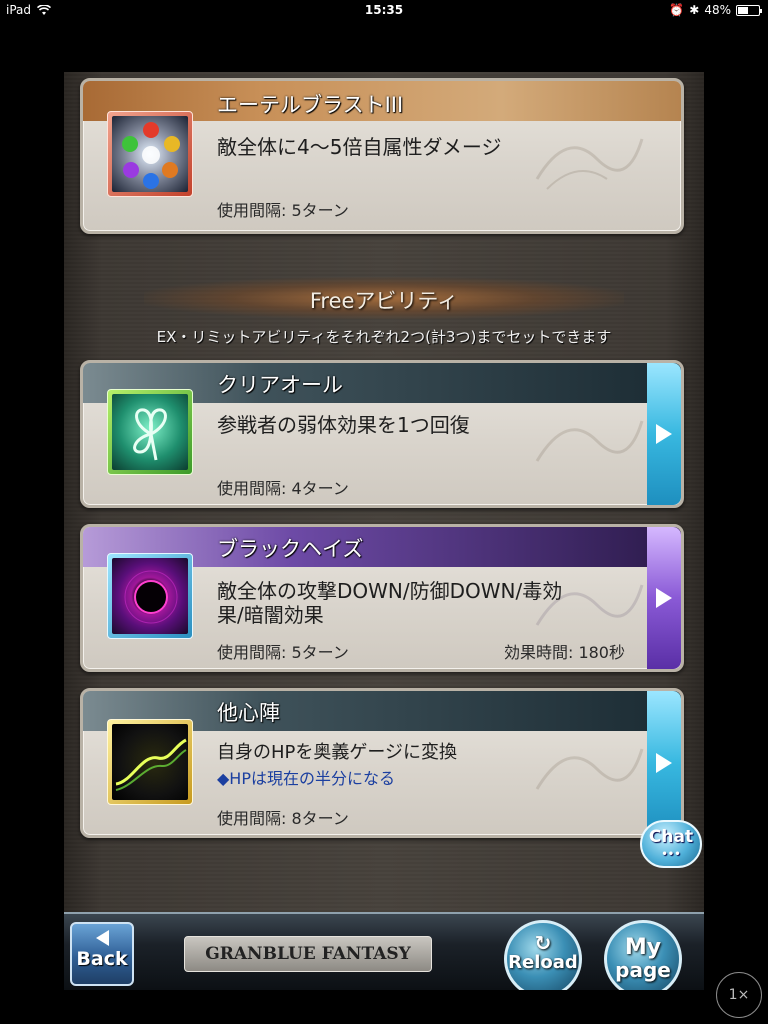 Image resolution: width=768 pixels, height=1024 pixels. I want to click on status-bar: iPad 15:35 ⏰ ✱ 48%, so click(384, 10).